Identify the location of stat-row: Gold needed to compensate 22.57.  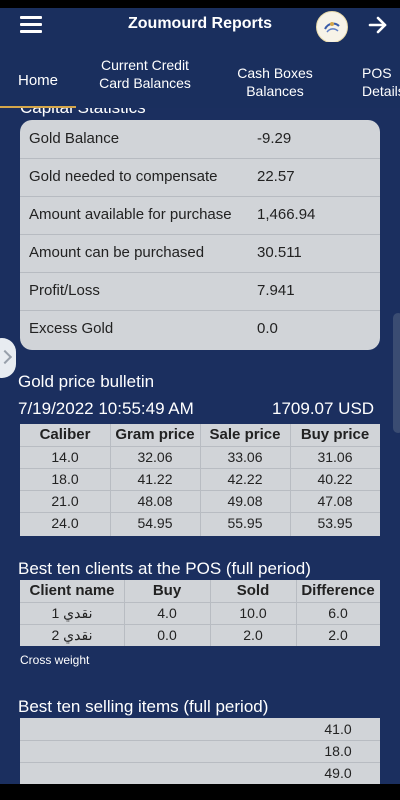
(200, 177).